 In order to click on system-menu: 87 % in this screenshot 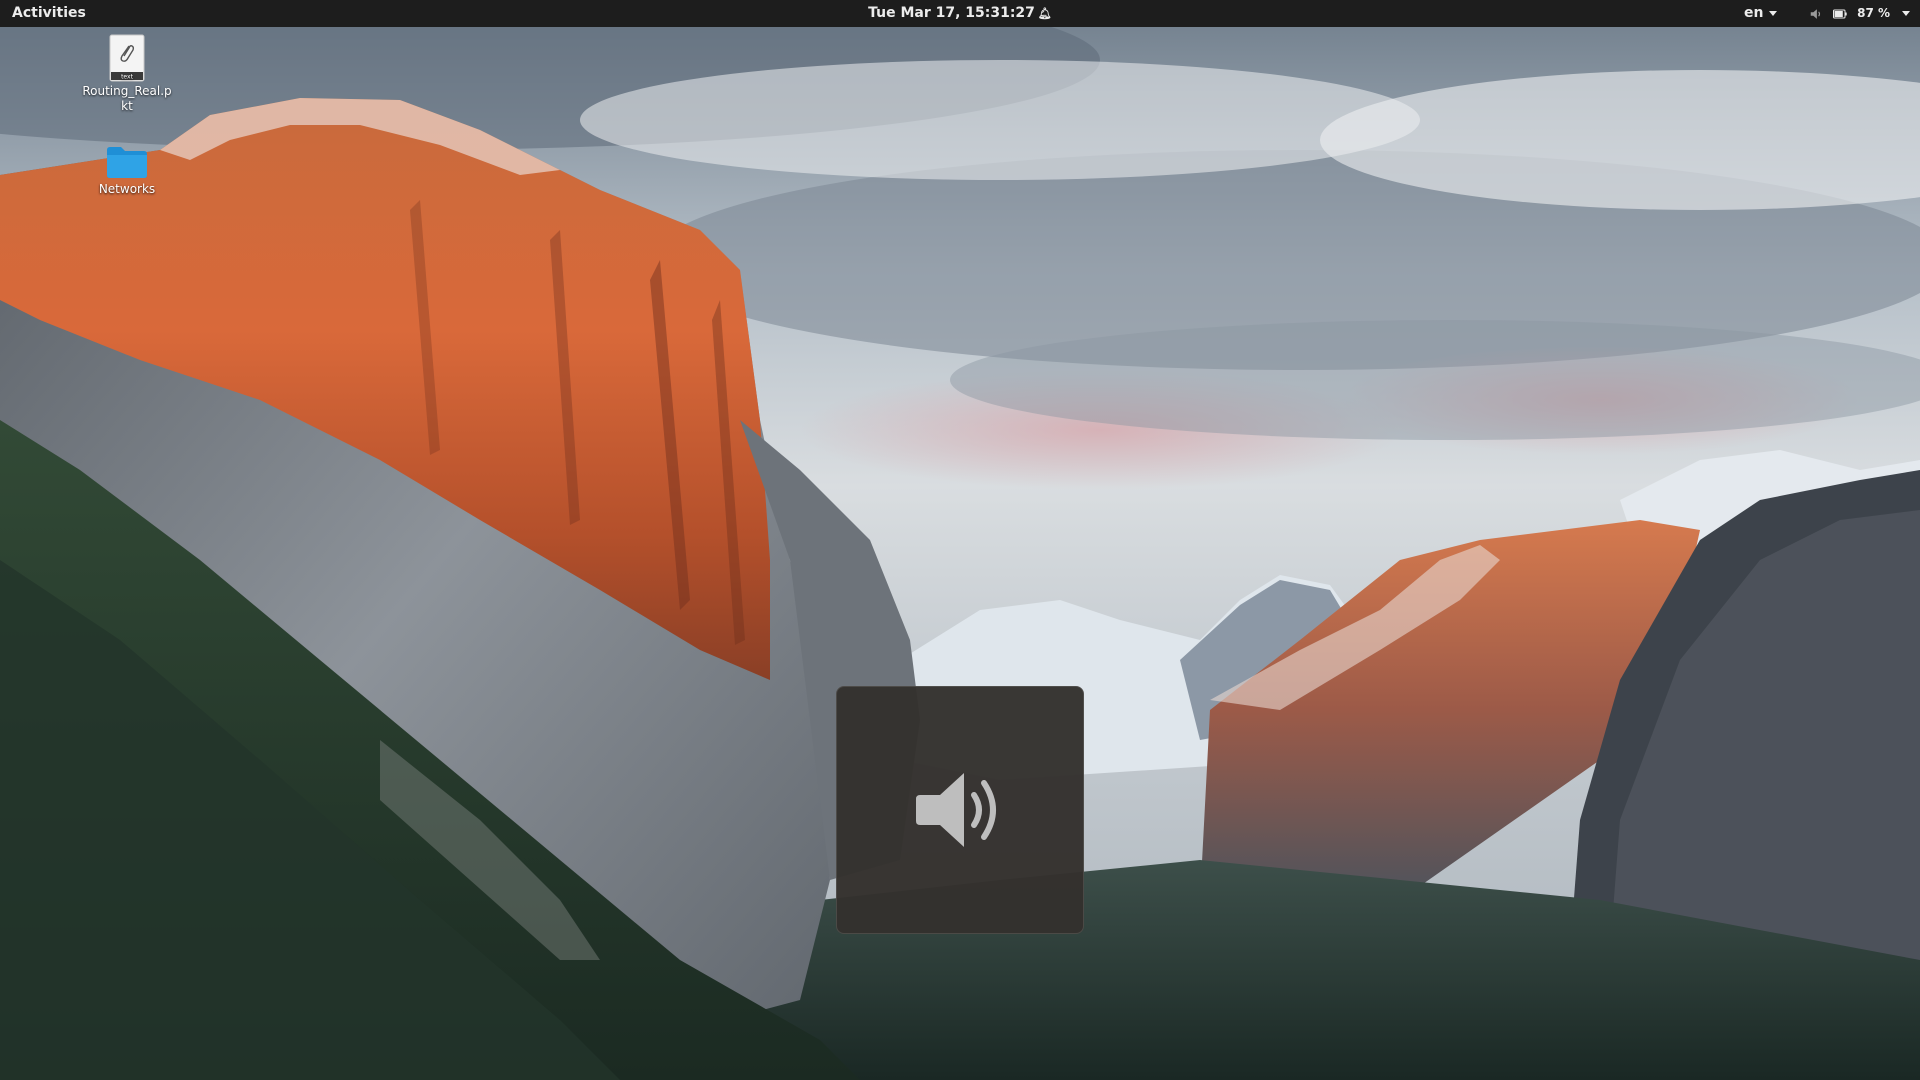, I will do `click(1860, 13)`.